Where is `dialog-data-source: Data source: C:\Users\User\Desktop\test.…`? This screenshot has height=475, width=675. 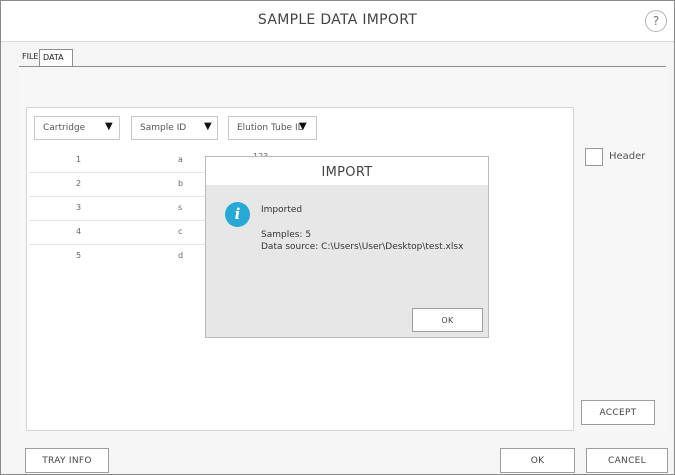
dialog-data-source: Data source: C:\Users\User\Desktop\test.… is located at coordinates (362, 247).